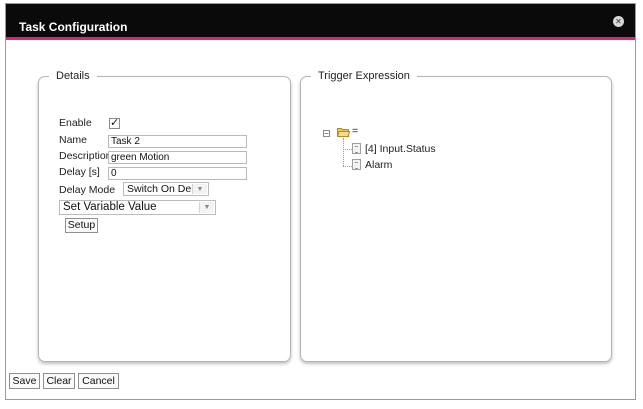  What do you see at coordinates (326, 134) in the screenshot?
I see `minus-icon: −` at bounding box center [326, 134].